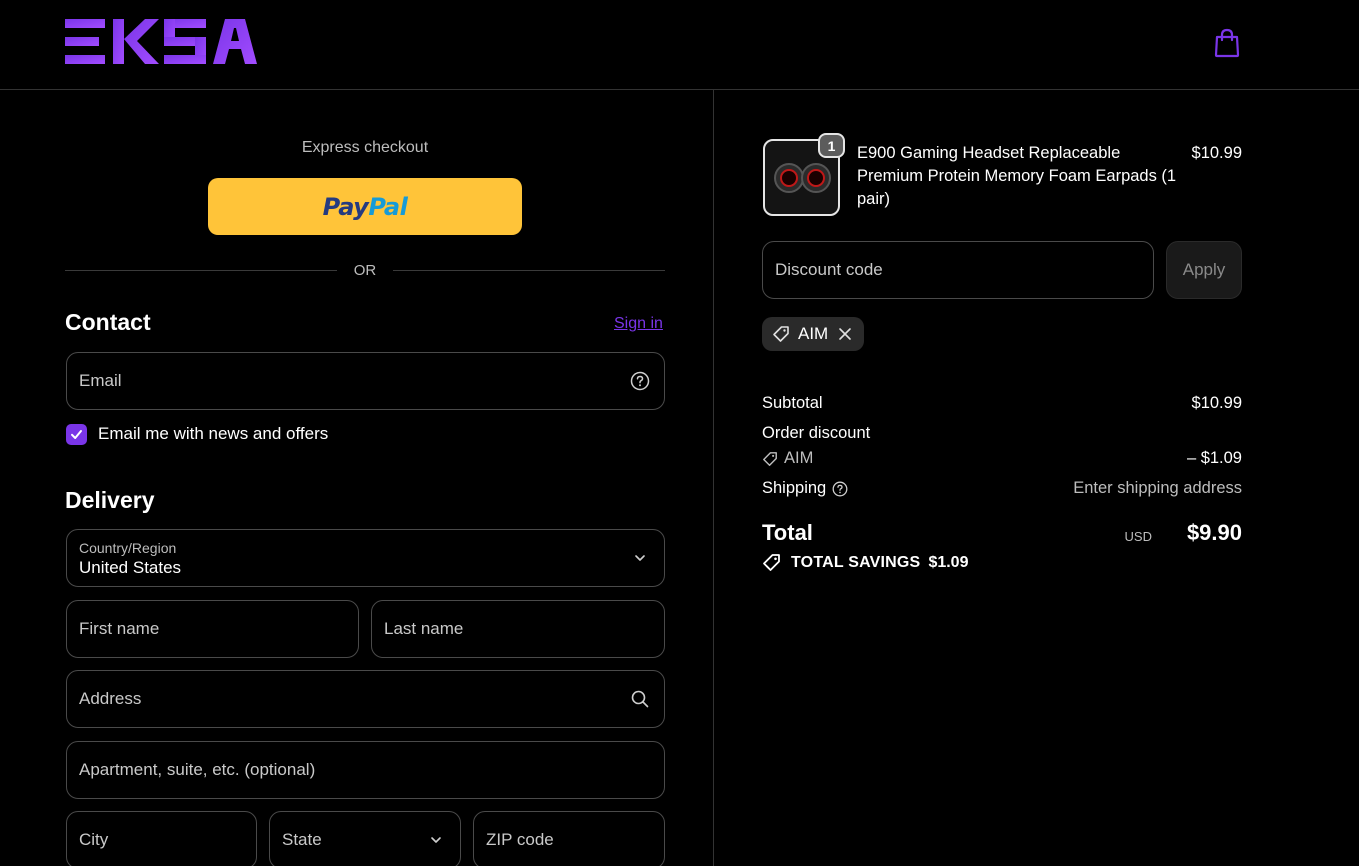  What do you see at coordinates (365, 699) in the screenshot?
I see `address-field: Address` at bounding box center [365, 699].